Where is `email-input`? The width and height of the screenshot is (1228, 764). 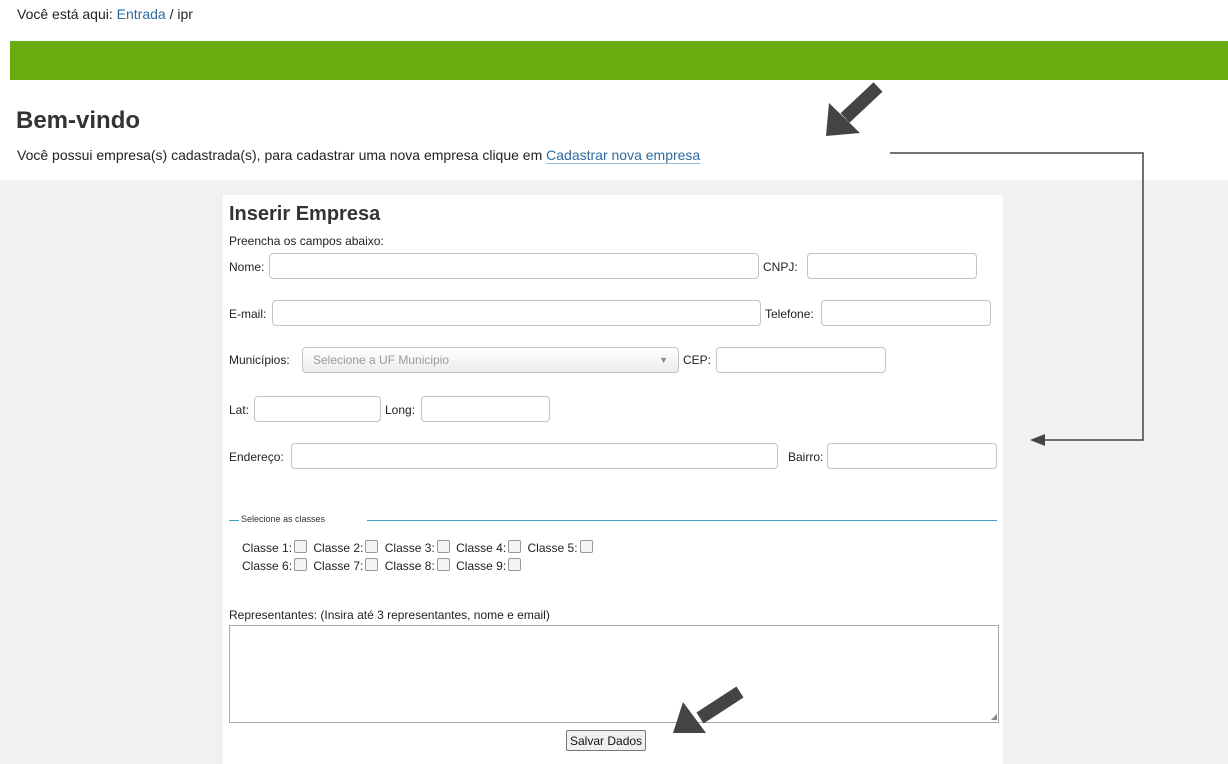
email-input is located at coordinates (516, 313).